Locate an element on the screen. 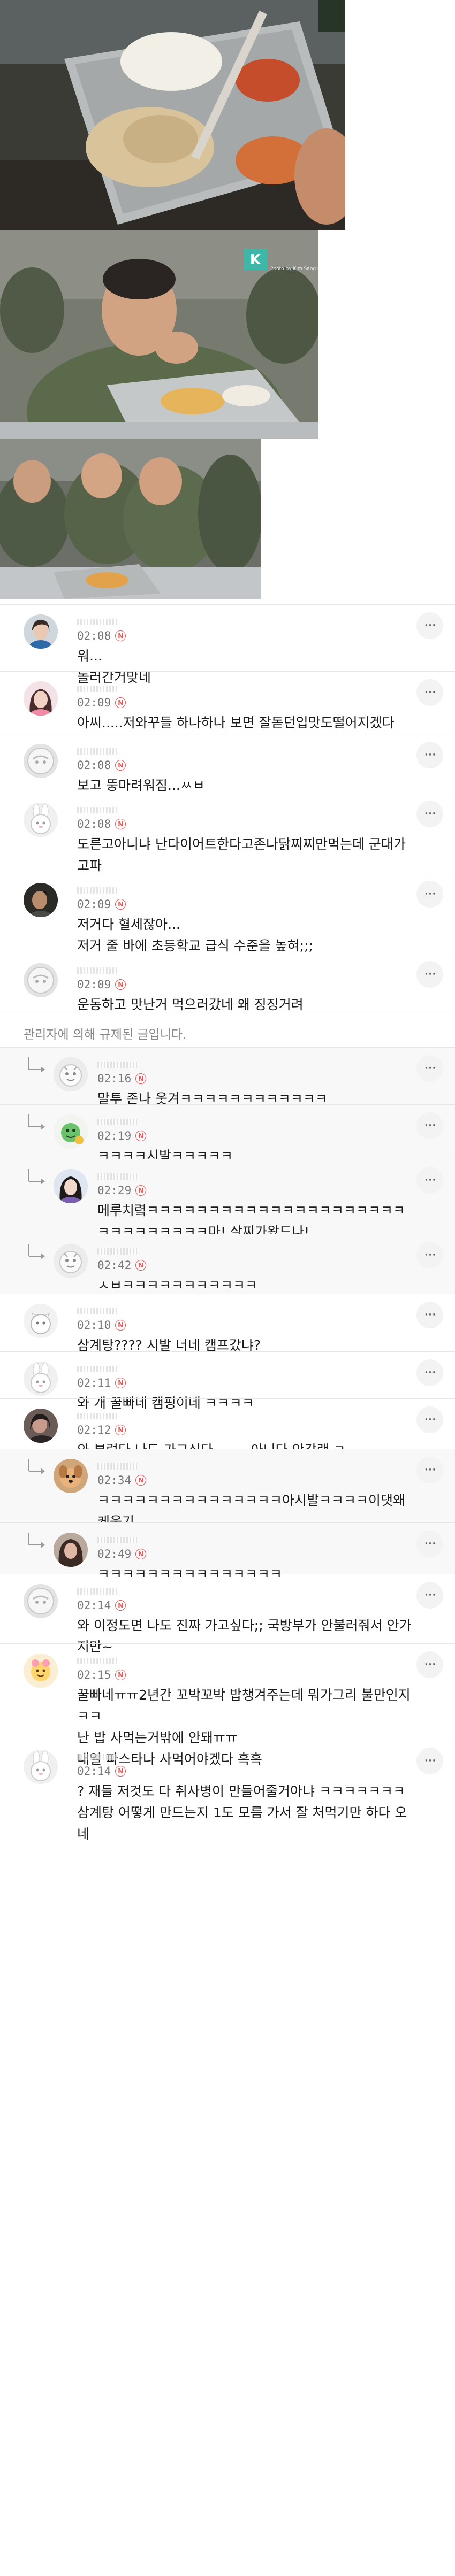  comment-timestamp-row: 02:19 N is located at coordinates (122, 1135).